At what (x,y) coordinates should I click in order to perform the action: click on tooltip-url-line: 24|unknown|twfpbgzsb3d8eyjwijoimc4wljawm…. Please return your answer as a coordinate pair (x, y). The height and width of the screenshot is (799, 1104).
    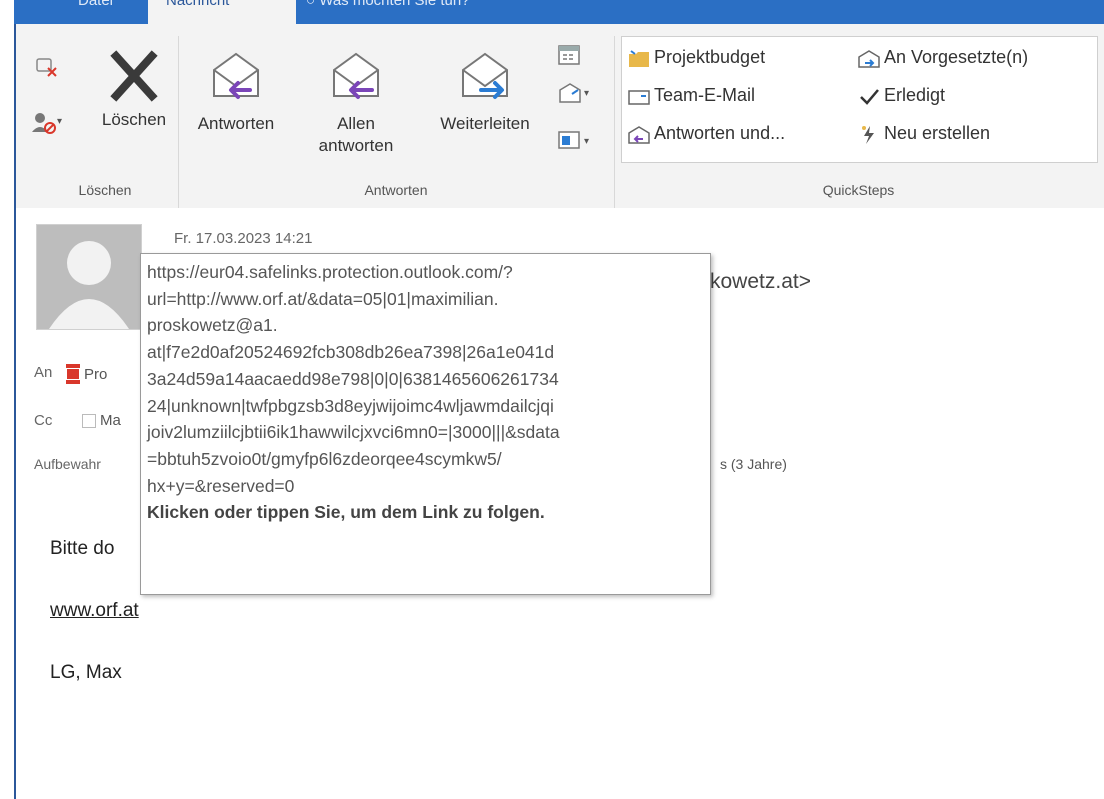
    Looking at the image, I should click on (350, 405).